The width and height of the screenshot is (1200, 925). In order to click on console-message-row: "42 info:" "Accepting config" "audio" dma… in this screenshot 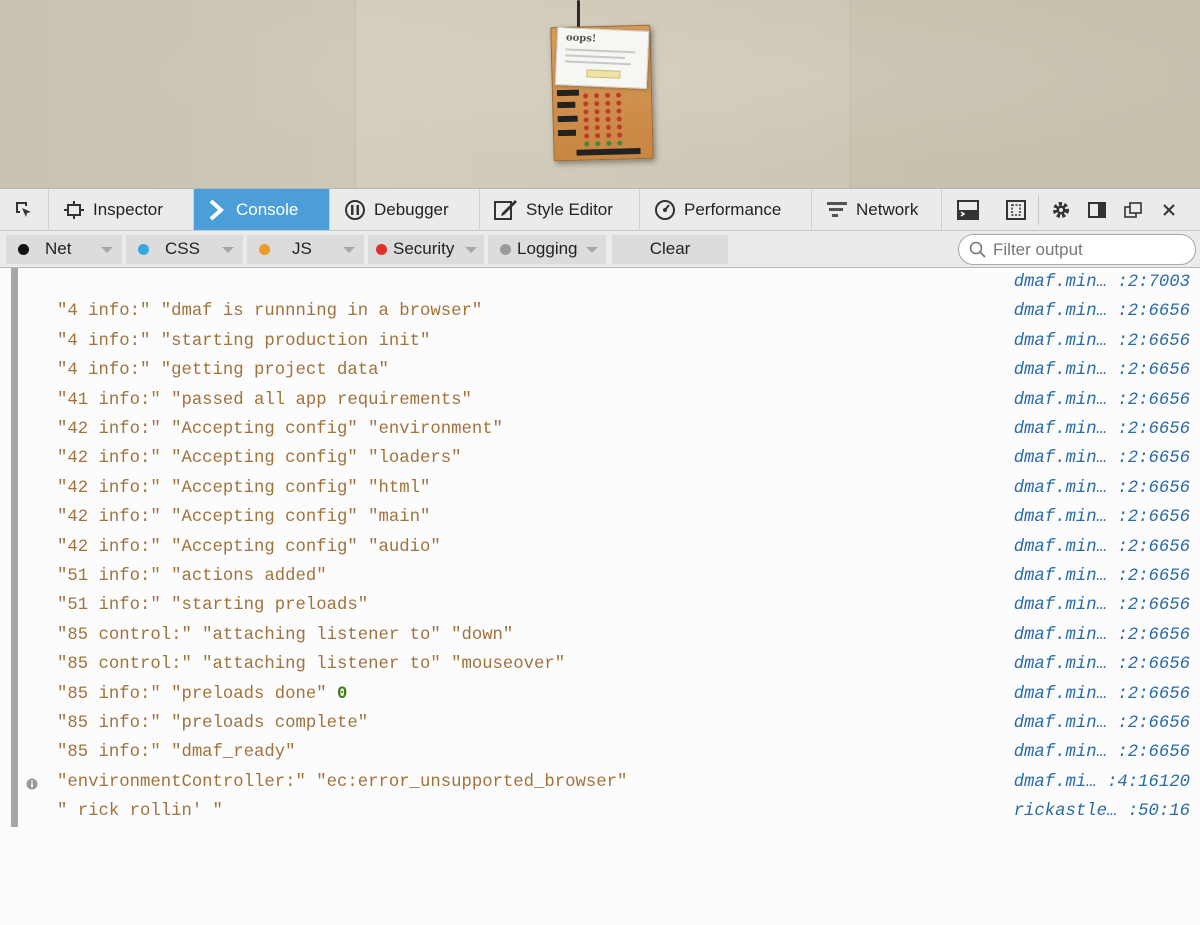, I will do `click(600, 548)`.